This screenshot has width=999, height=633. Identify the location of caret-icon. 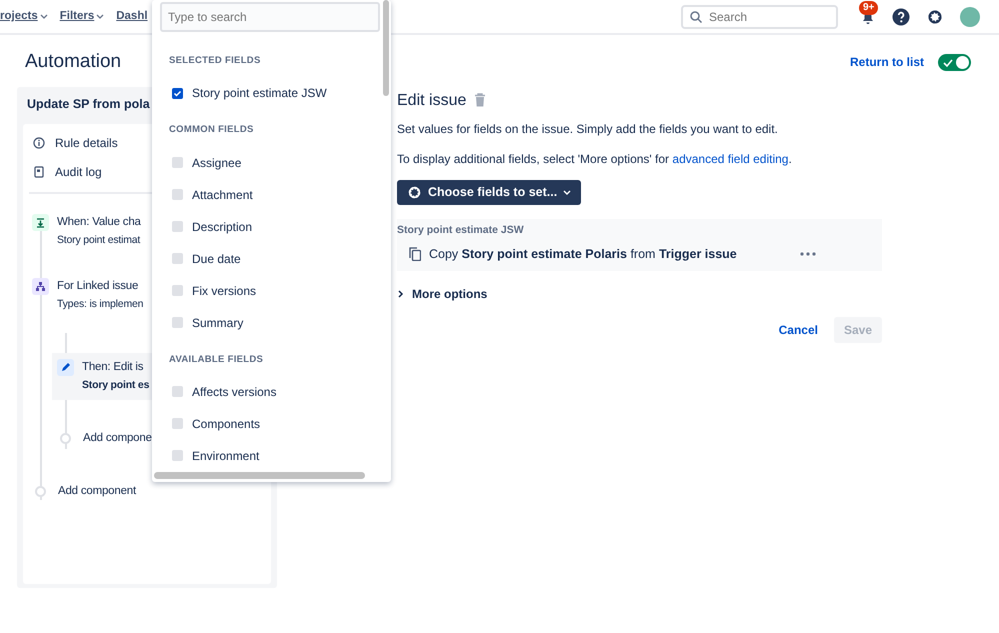
(567, 192).